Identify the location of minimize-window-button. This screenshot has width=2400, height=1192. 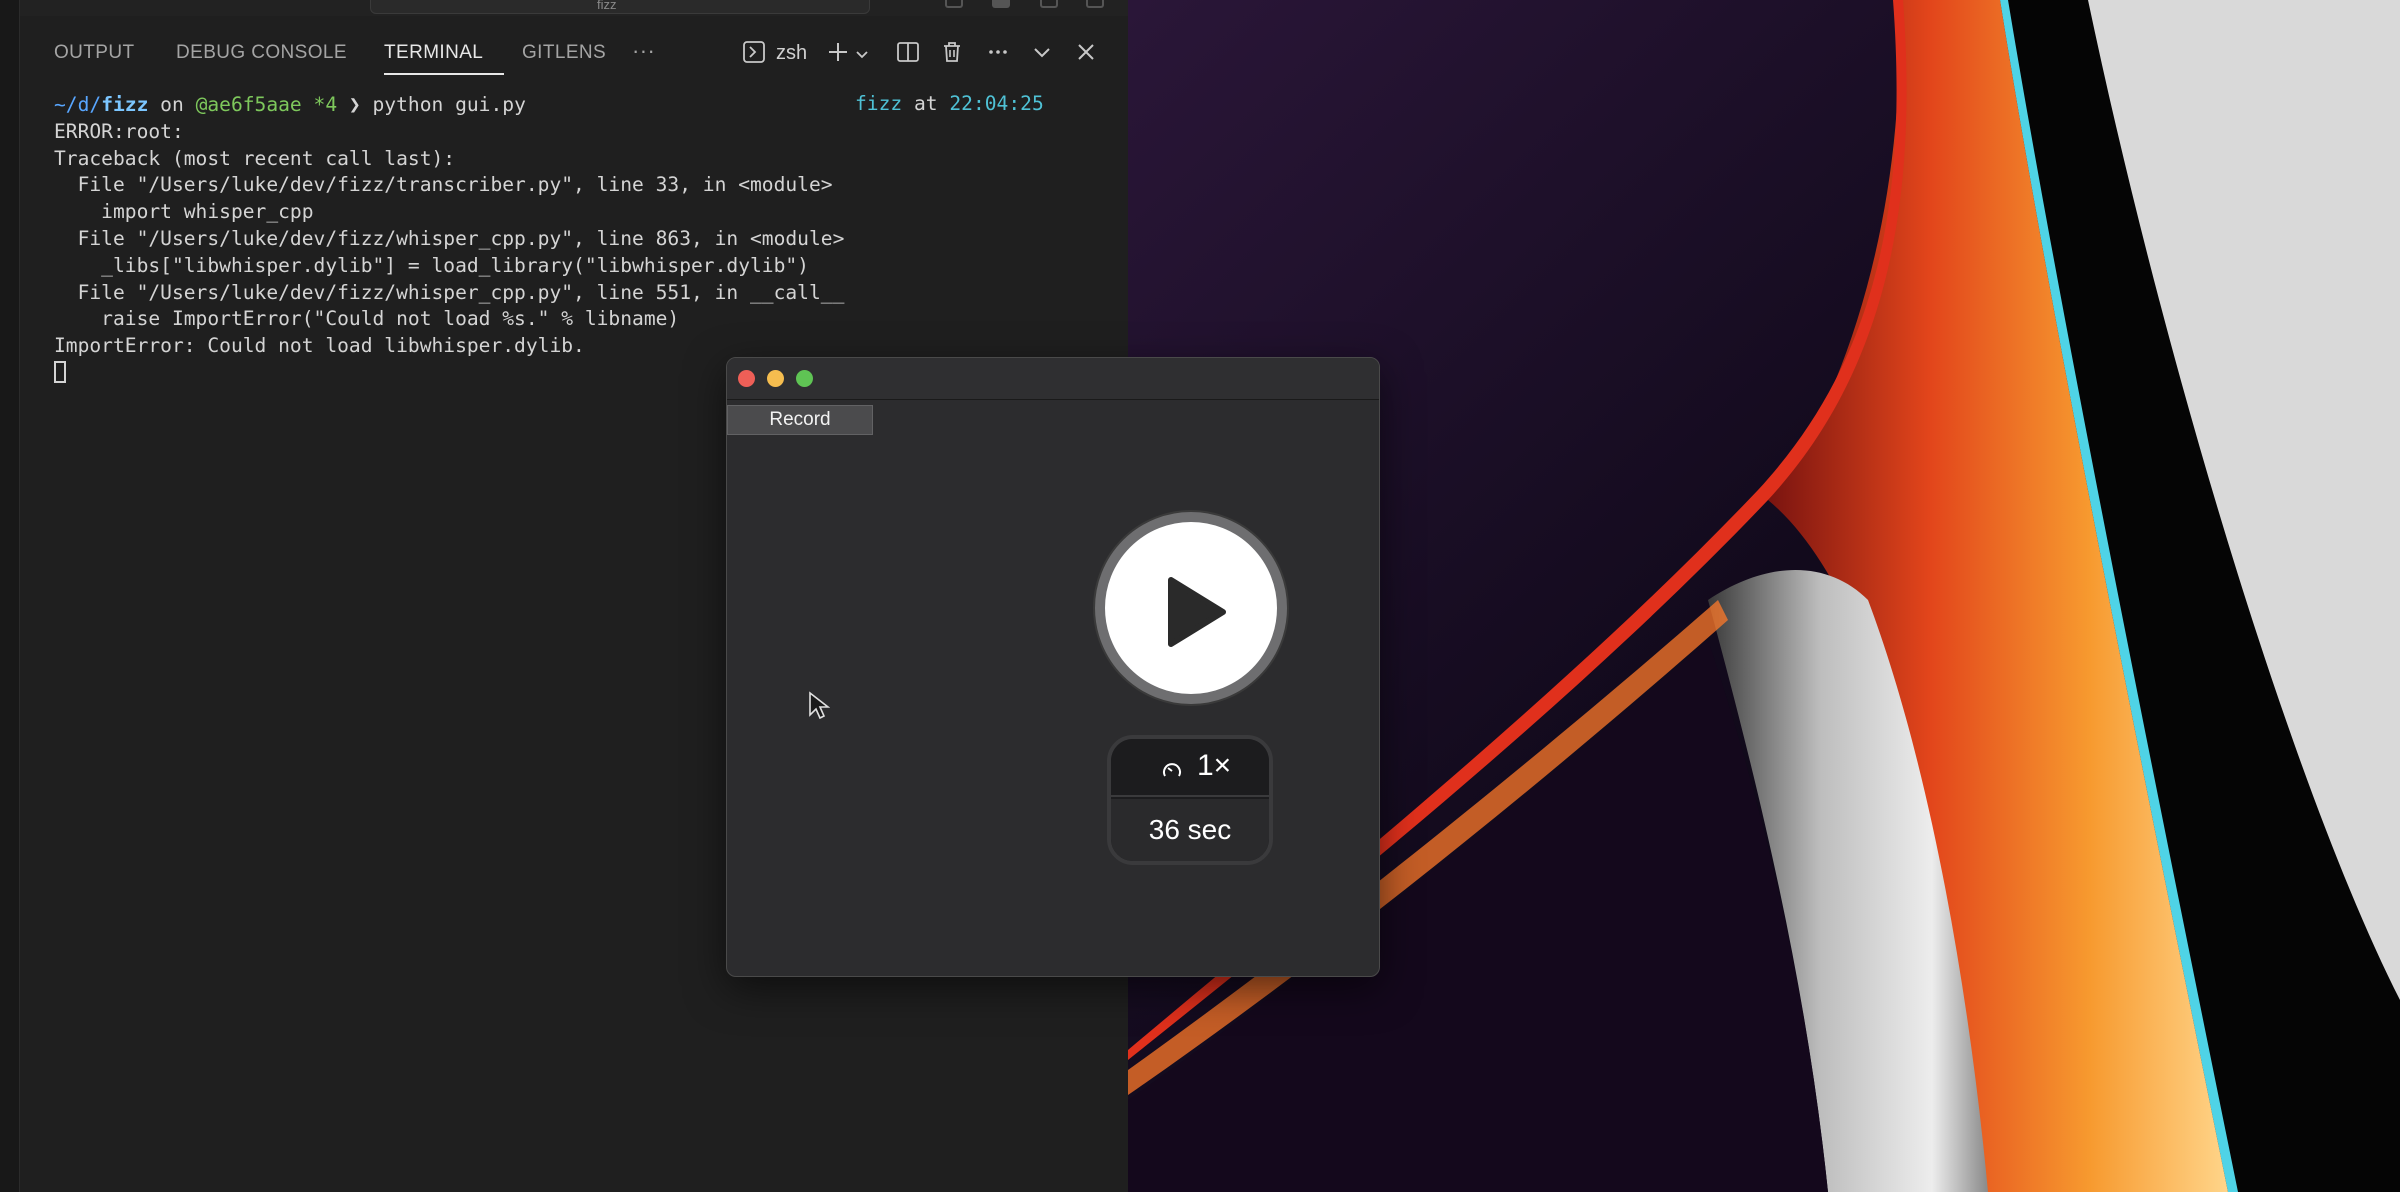
(775, 378).